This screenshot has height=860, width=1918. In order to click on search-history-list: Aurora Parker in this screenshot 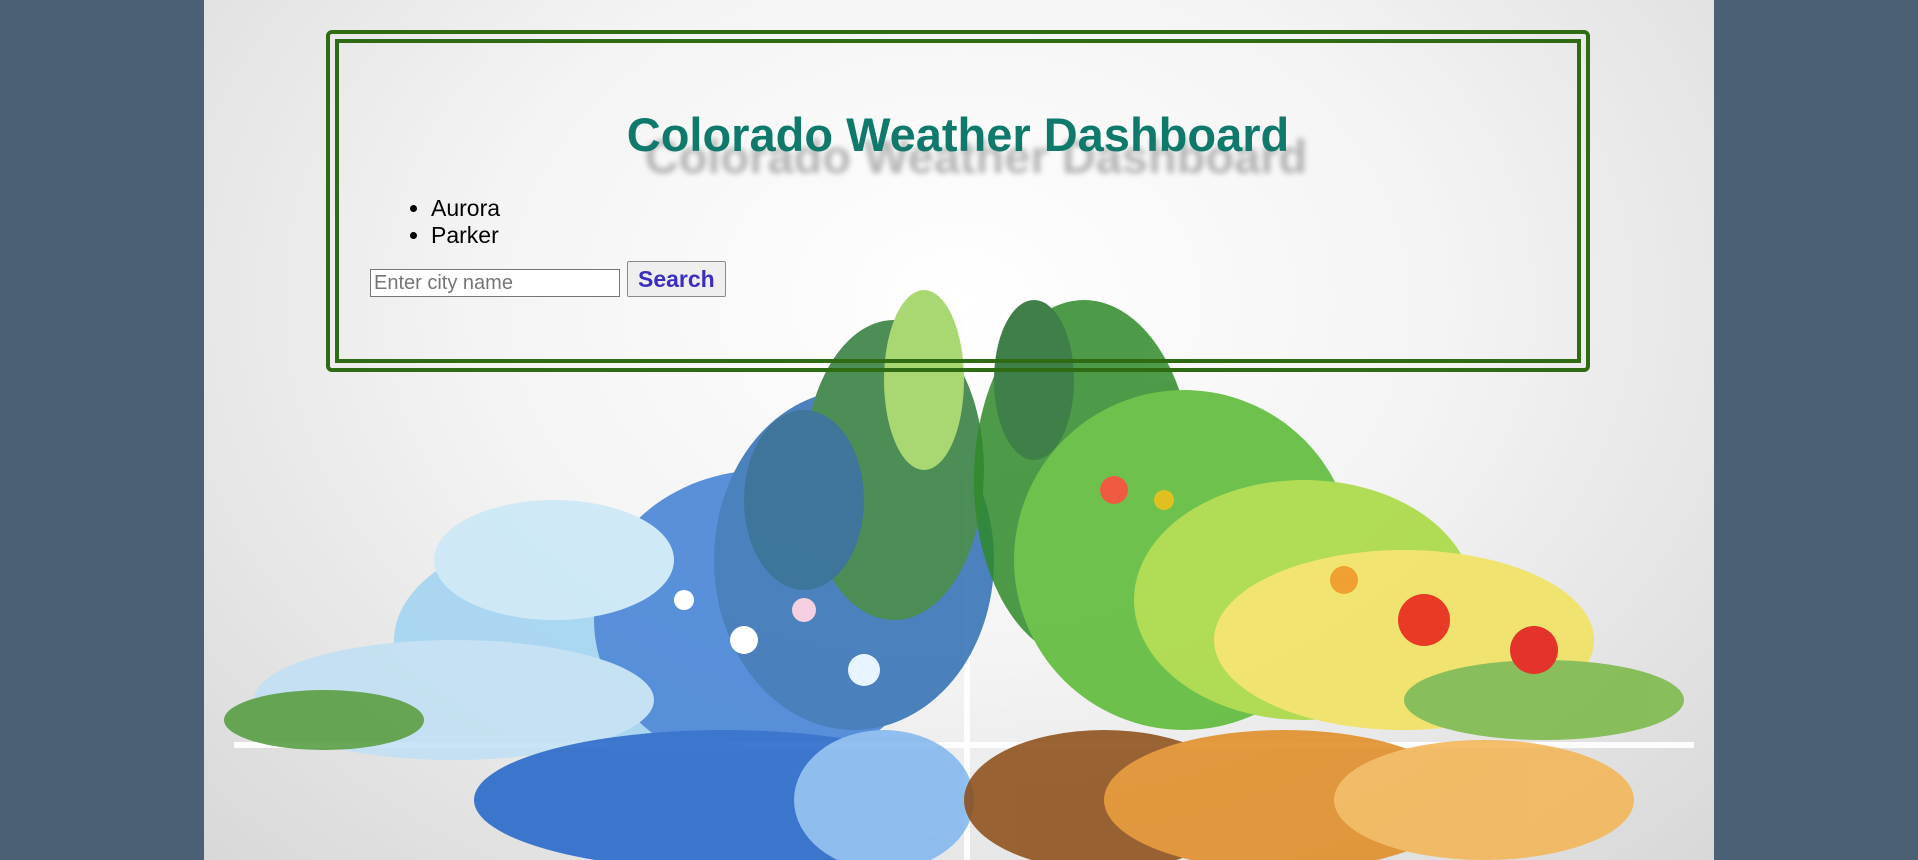, I will do `click(439, 222)`.